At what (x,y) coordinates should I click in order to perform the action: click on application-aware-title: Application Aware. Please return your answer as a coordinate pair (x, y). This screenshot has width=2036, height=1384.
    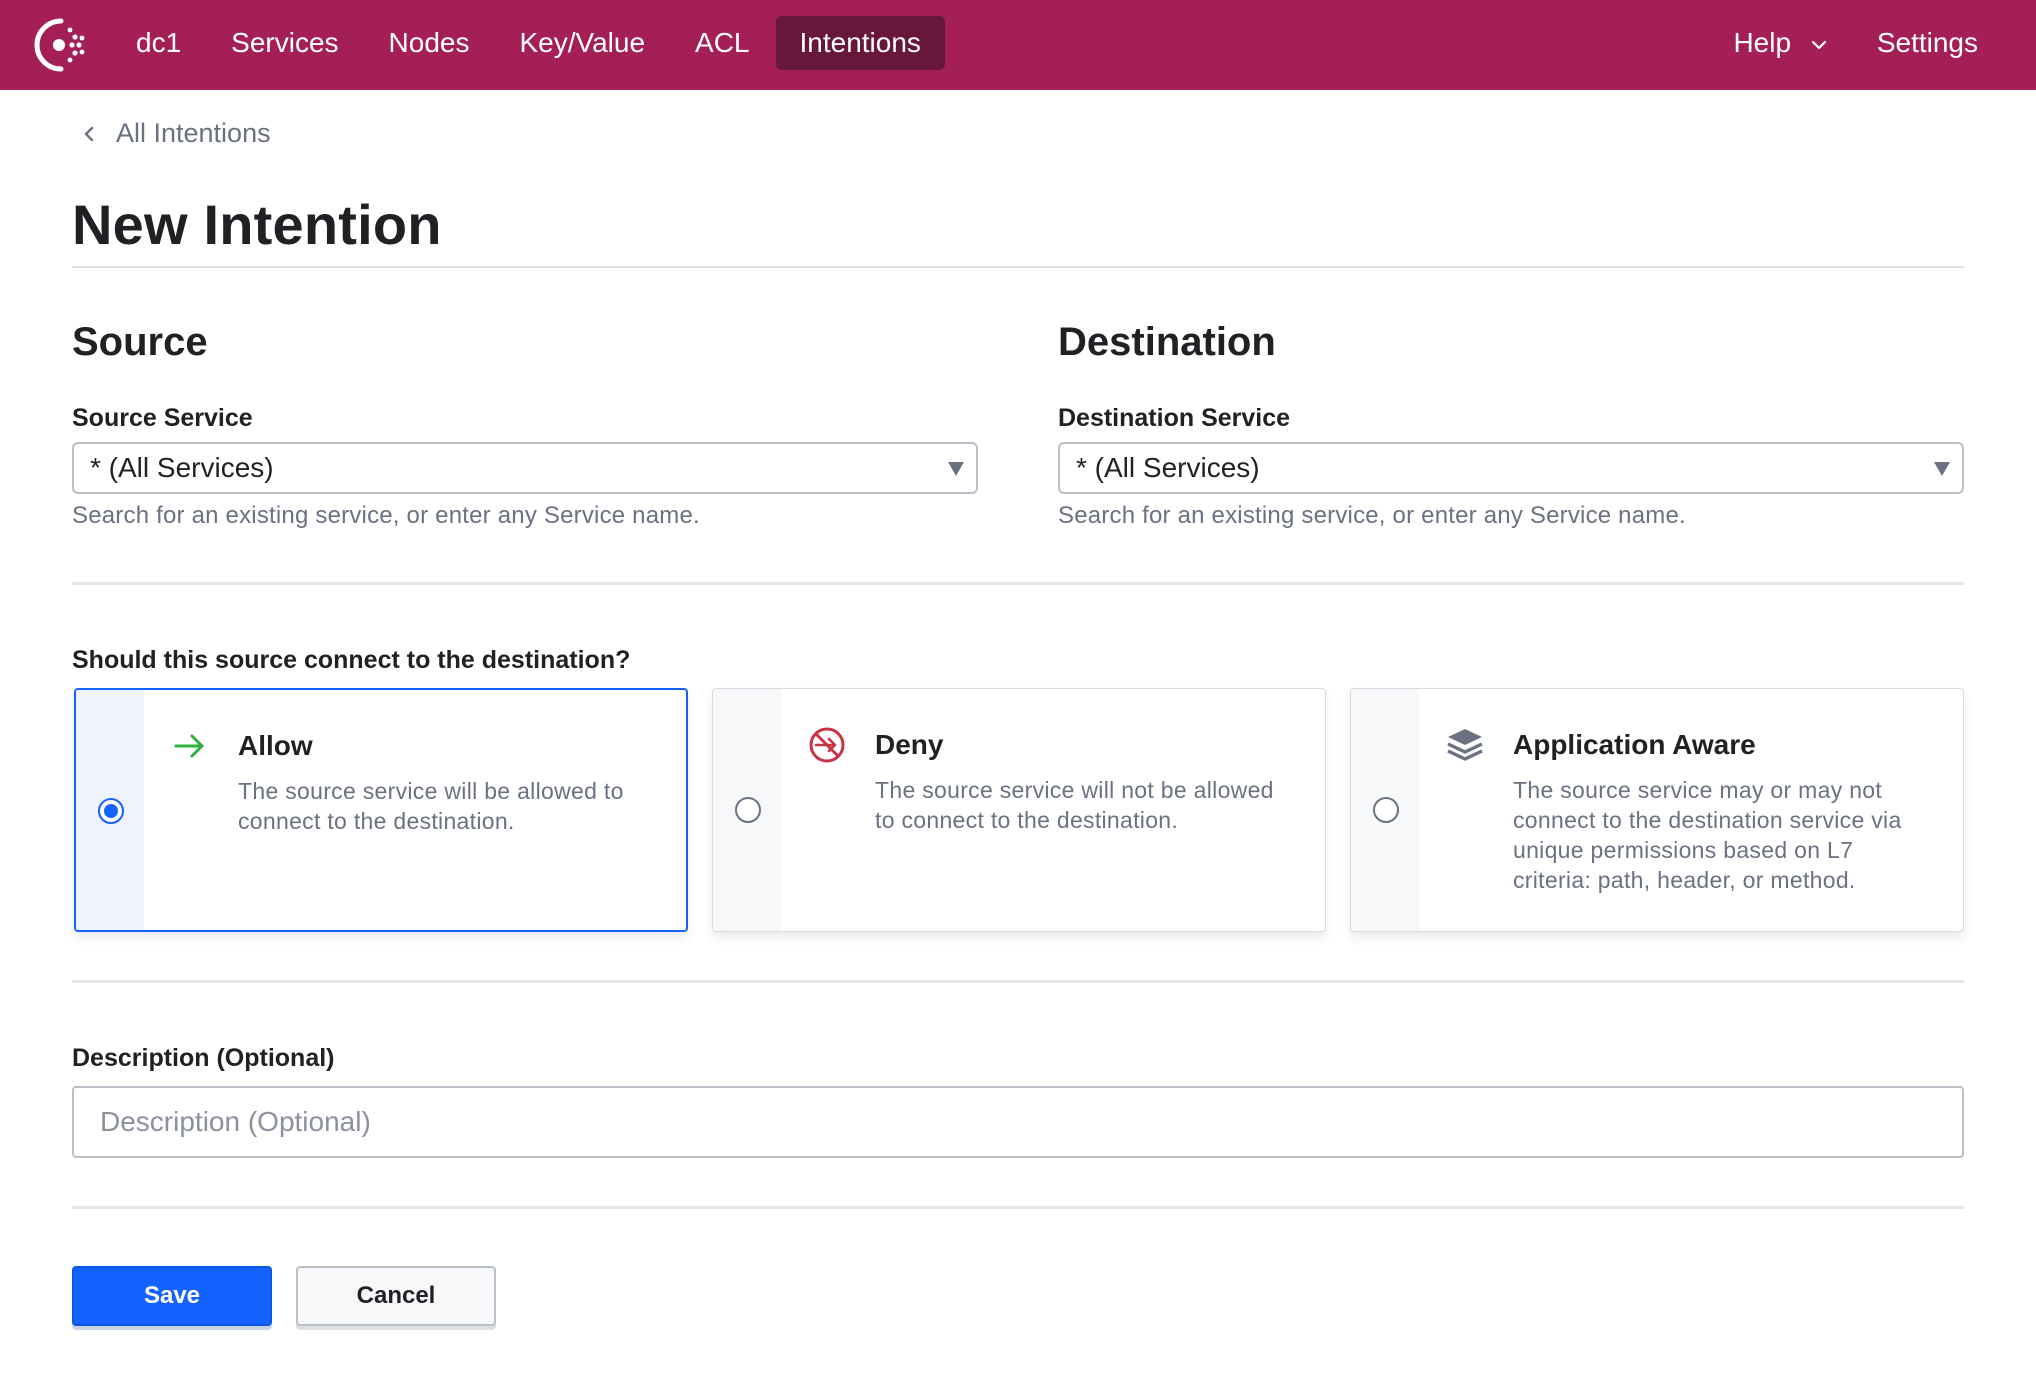
    Looking at the image, I should click on (1634, 744).